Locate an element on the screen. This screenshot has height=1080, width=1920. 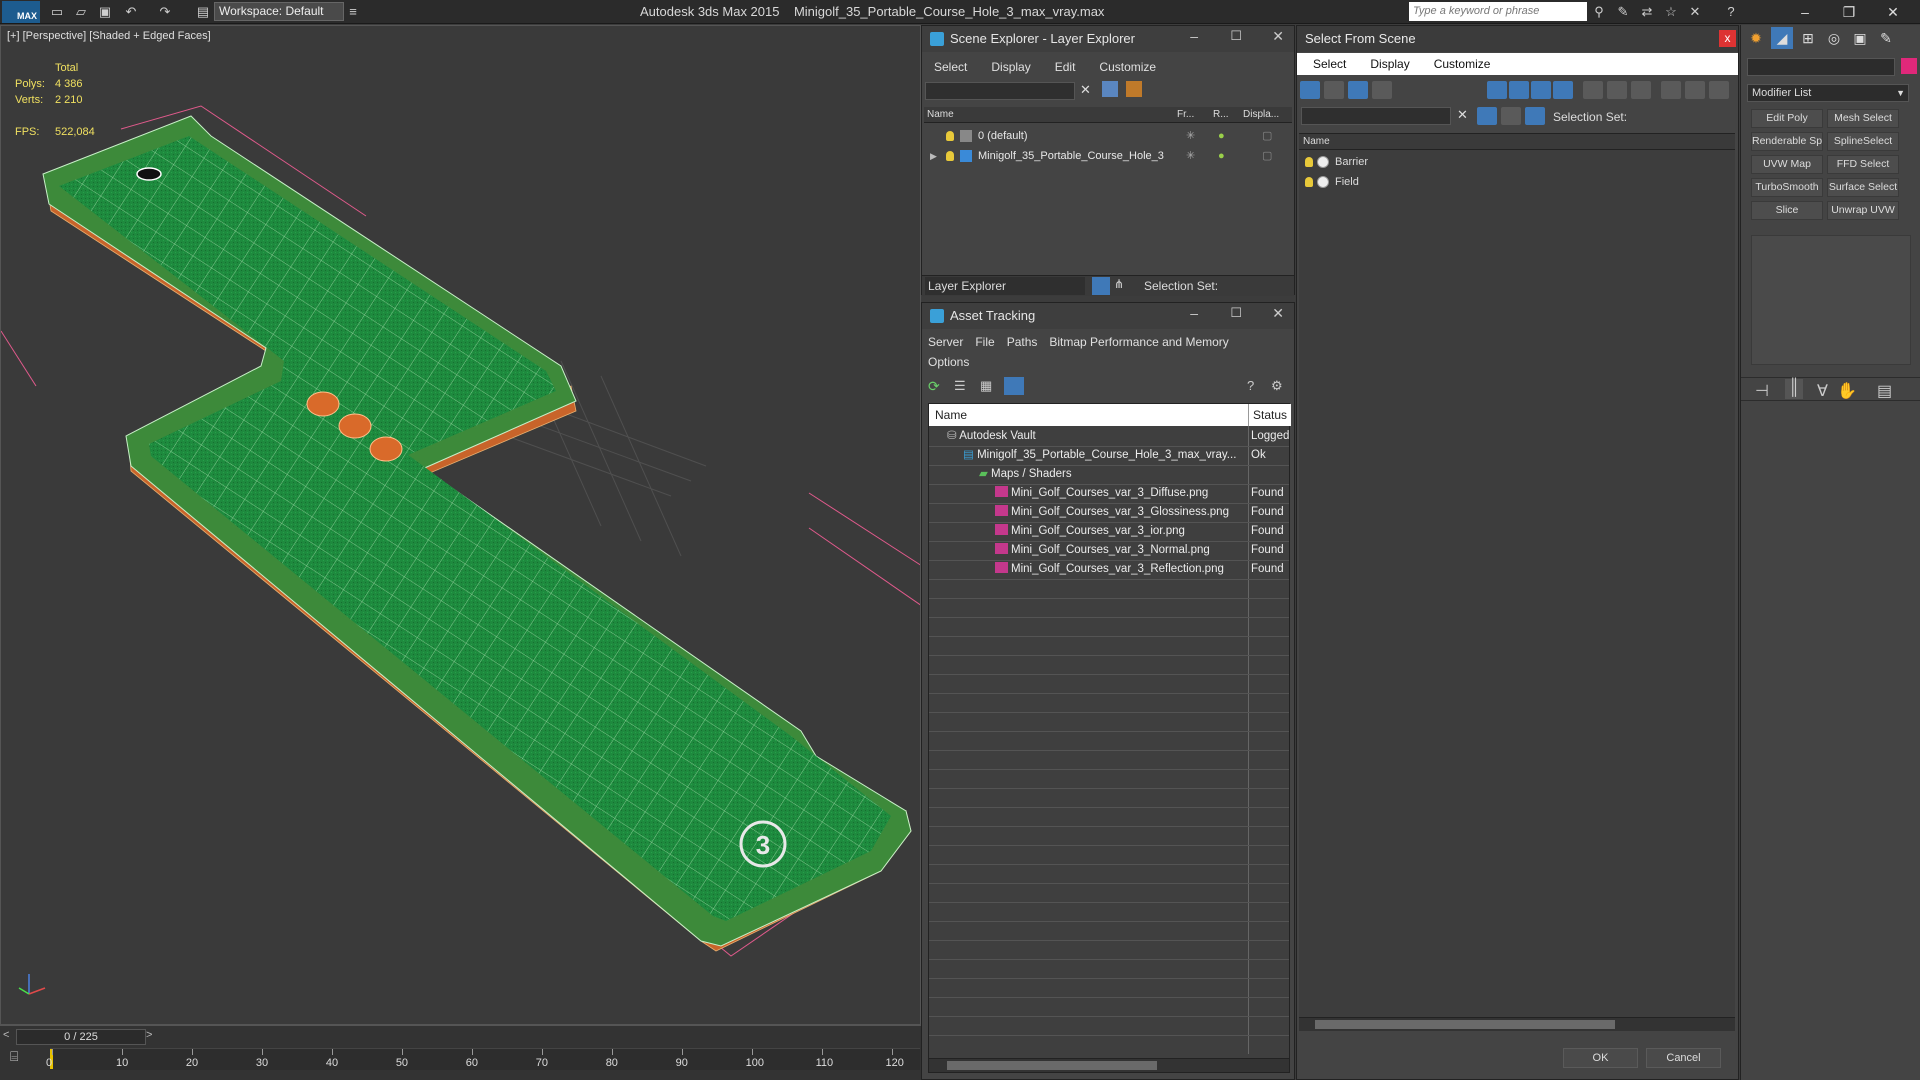
frame-slider: 0 / 225 is located at coordinates (81, 1037).